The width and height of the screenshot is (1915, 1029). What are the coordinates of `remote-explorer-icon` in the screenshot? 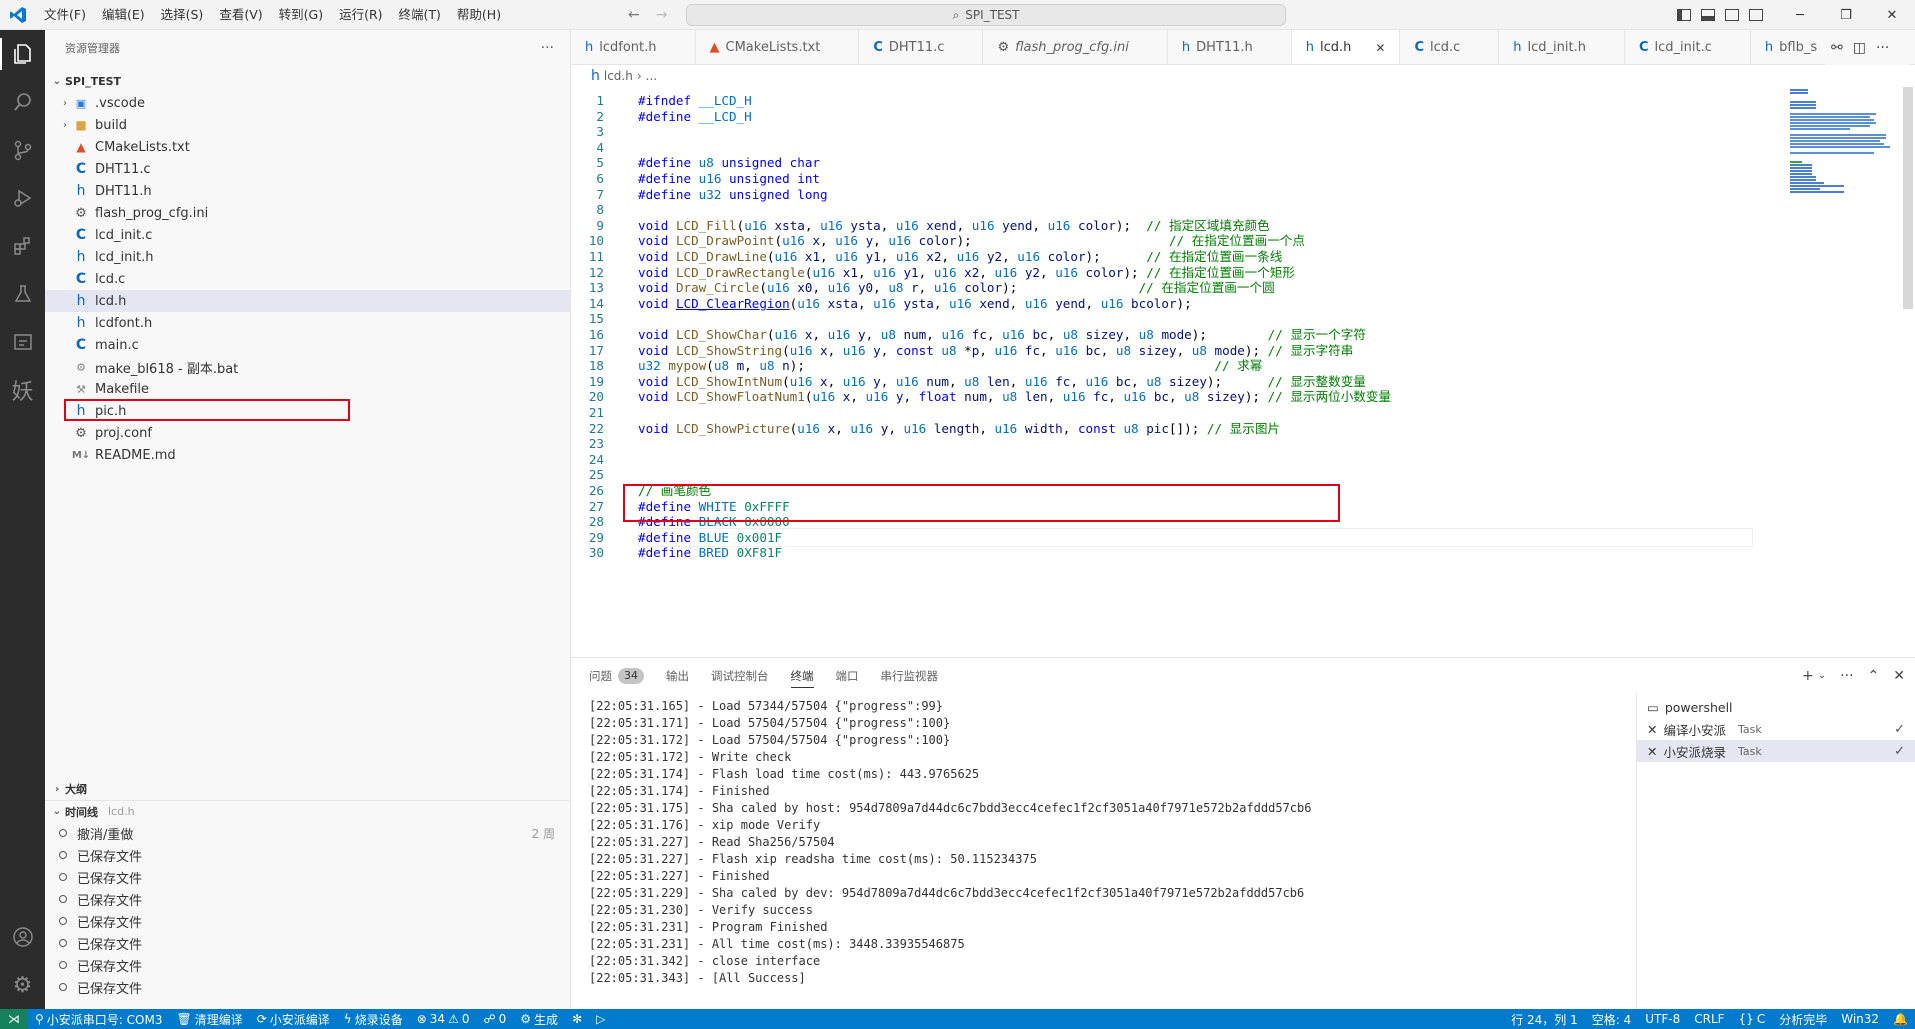 It's located at (22, 342).